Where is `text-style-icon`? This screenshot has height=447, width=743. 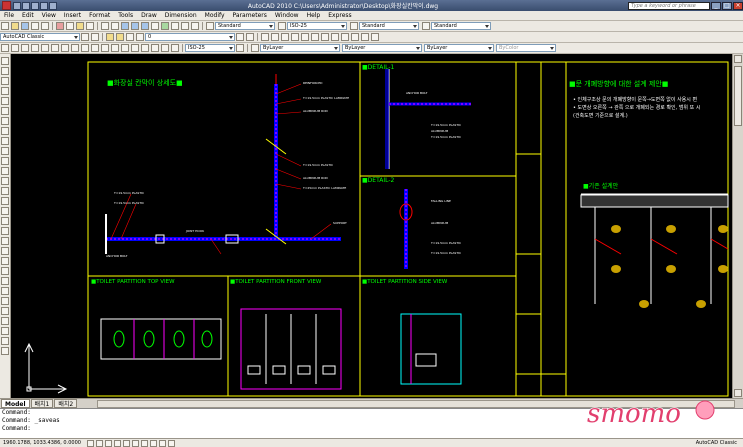
text-style-icon is located at coordinates (210, 26).